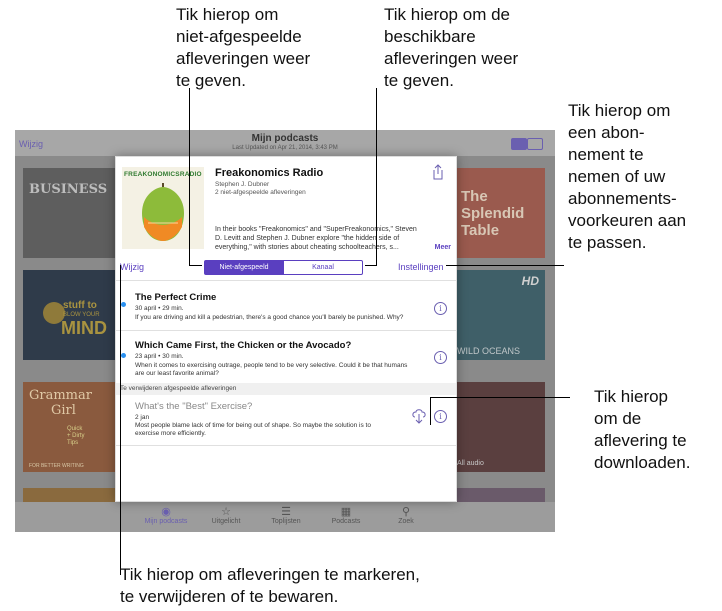  I want to click on tile-all-audio-label: All audio, so click(470, 463).